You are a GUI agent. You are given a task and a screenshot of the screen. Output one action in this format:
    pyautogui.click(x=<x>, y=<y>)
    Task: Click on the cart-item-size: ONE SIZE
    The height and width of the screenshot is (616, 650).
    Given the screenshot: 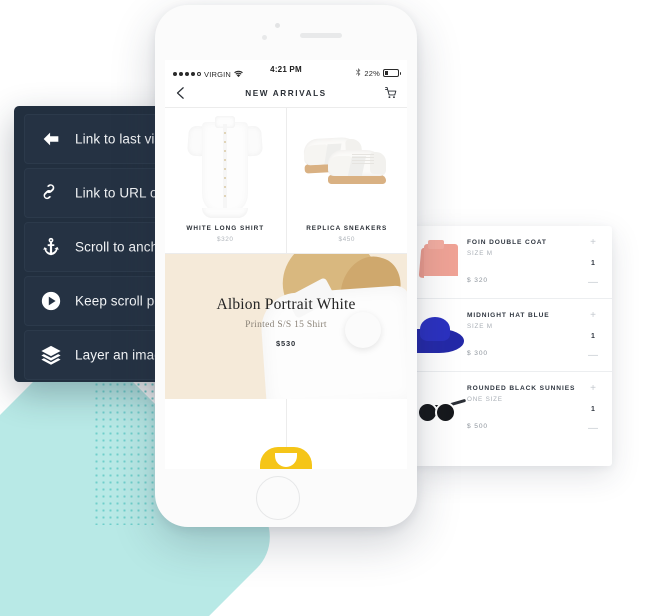 What is the action you would take?
    pyautogui.click(x=485, y=399)
    